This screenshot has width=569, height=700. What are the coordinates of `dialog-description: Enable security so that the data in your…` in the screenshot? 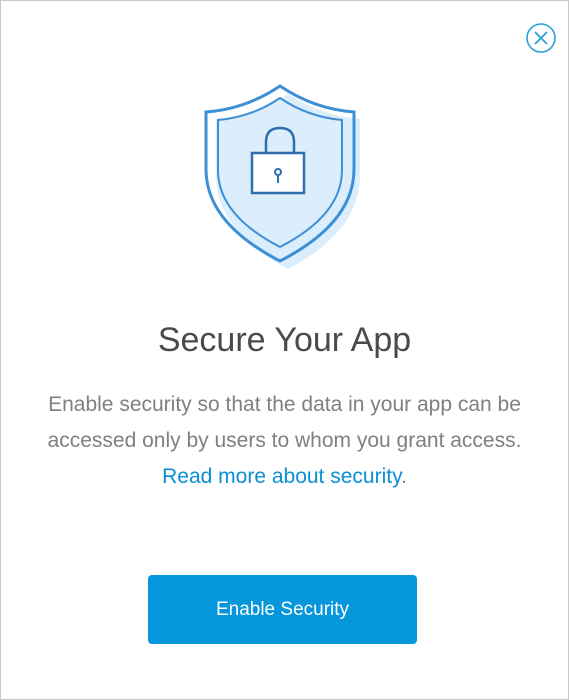 It's located at (284, 441).